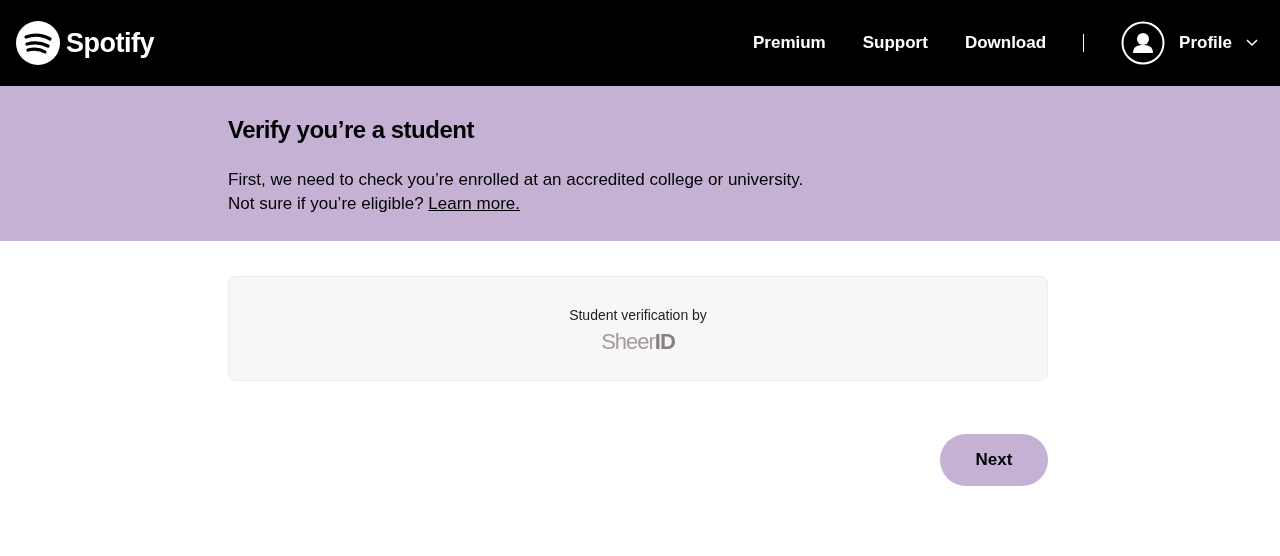  What do you see at coordinates (1192, 43) in the screenshot?
I see `profile-menu-button: Profile` at bounding box center [1192, 43].